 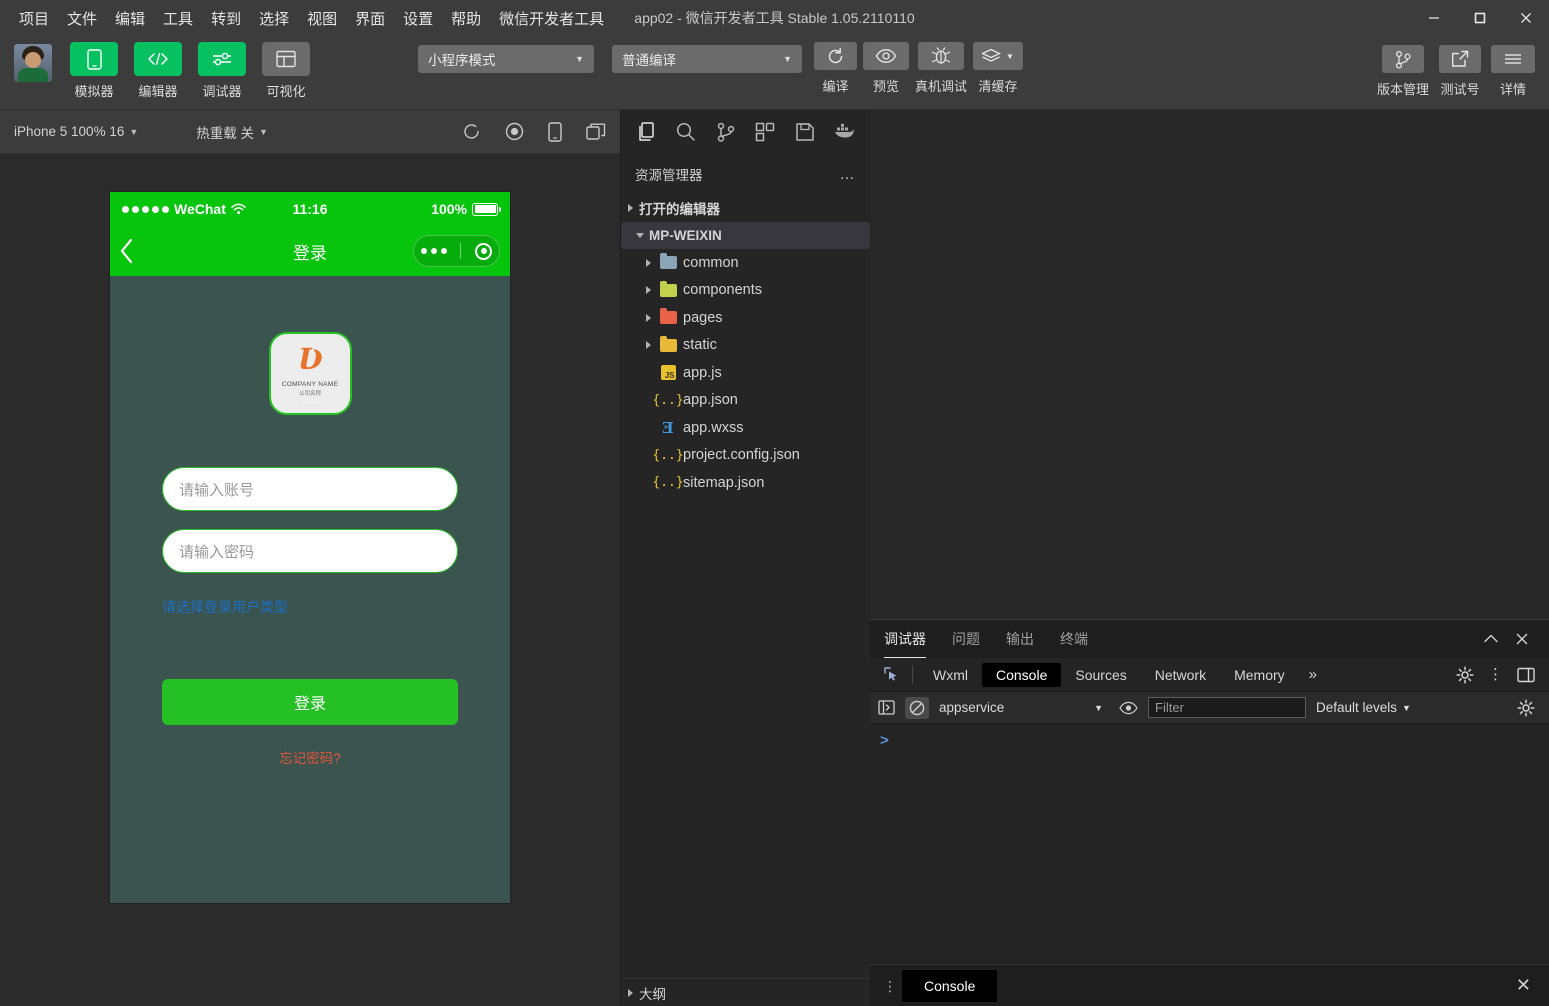 What do you see at coordinates (1227, 707) in the screenshot?
I see `console-filter-input: Filter` at bounding box center [1227, 707].